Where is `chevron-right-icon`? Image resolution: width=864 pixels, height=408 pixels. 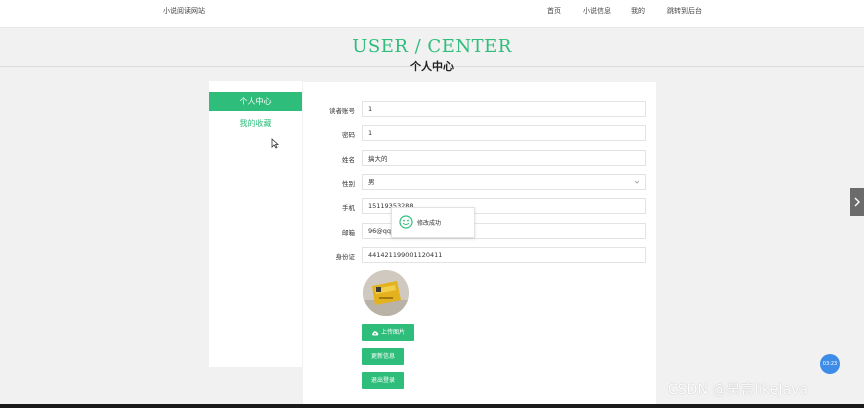 chevron-right-icon is located at coordinates (857, 202).